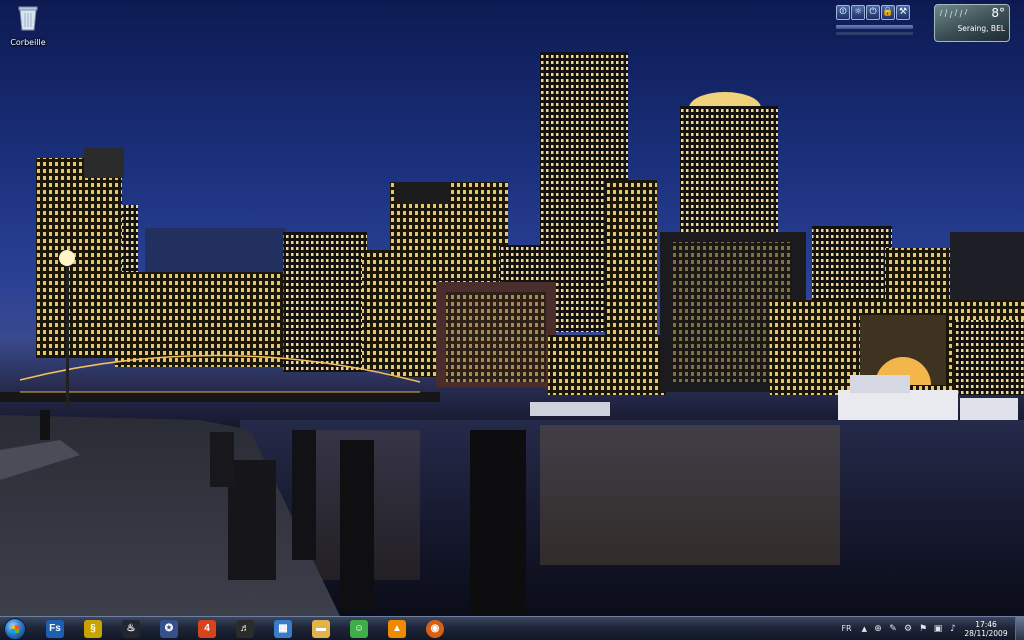 The height and width of the screenshot is (640, 1024). What do you see at coordinates (874, 27) in the screenshot?
I see `gadget-bar` at bounding box center [874, 27].